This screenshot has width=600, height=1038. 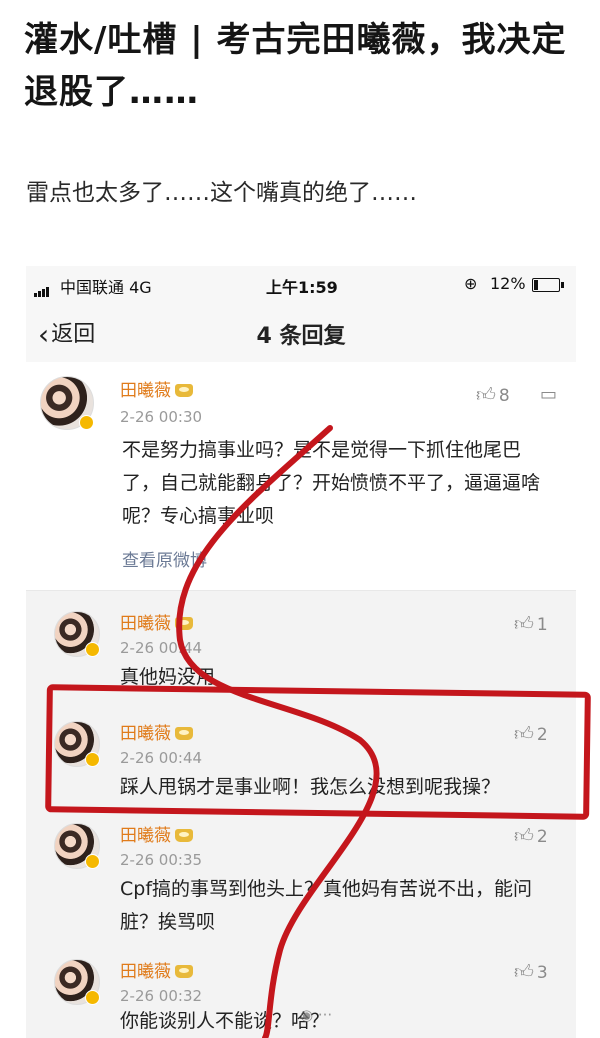 What do you see at coordinates (326, 905) in the screenshot?
I see `reply-text: Cpf搞的事骂到他头上？真他妈有苦说不出，能问脏？挨骂呗` at bounding box center [326, 905].